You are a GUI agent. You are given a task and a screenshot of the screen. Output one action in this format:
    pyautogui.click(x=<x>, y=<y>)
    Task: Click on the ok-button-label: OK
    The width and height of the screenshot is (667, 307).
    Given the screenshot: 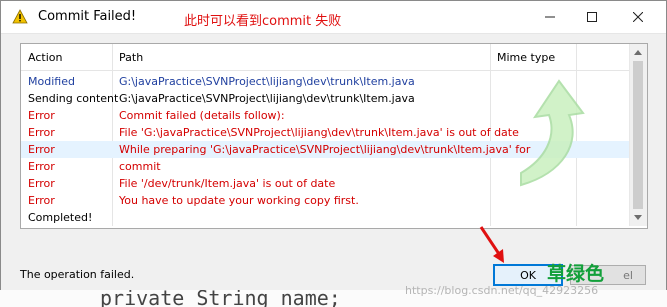 What is the action you would take?
    pyautogui.click(x=528, y=275)
    